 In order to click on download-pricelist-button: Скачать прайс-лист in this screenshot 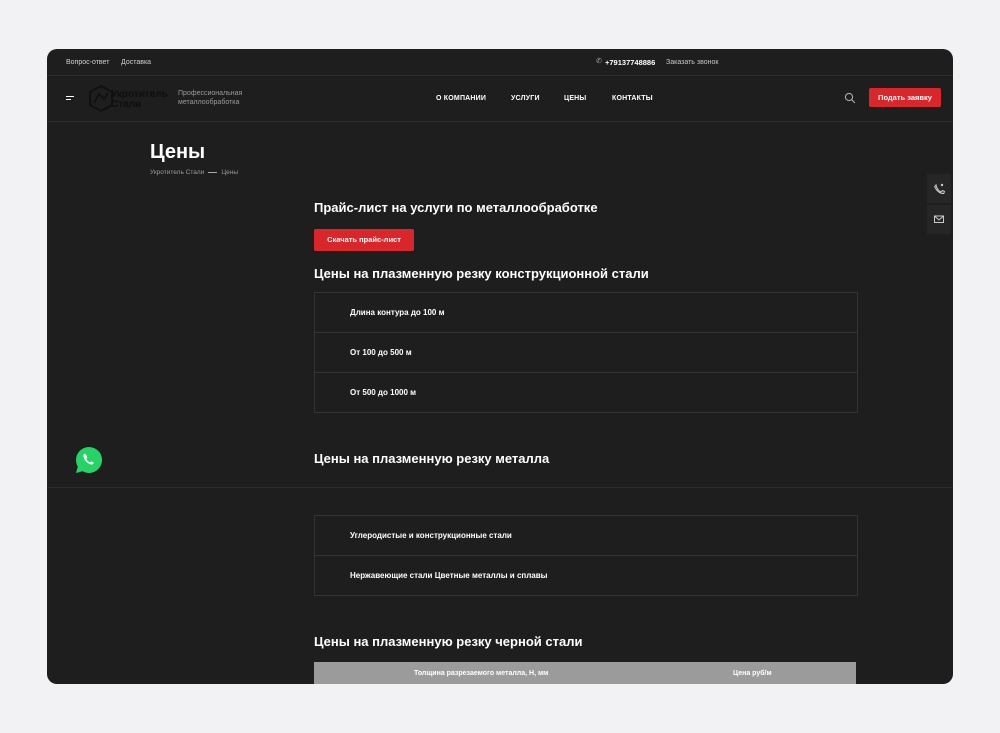, I will do `click(364, 240)`.